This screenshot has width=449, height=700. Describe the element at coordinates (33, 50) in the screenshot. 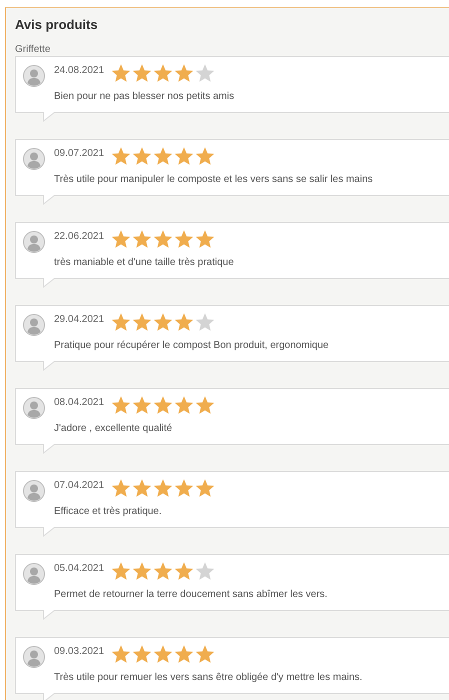

I see `product-name: Griffette` at that location.